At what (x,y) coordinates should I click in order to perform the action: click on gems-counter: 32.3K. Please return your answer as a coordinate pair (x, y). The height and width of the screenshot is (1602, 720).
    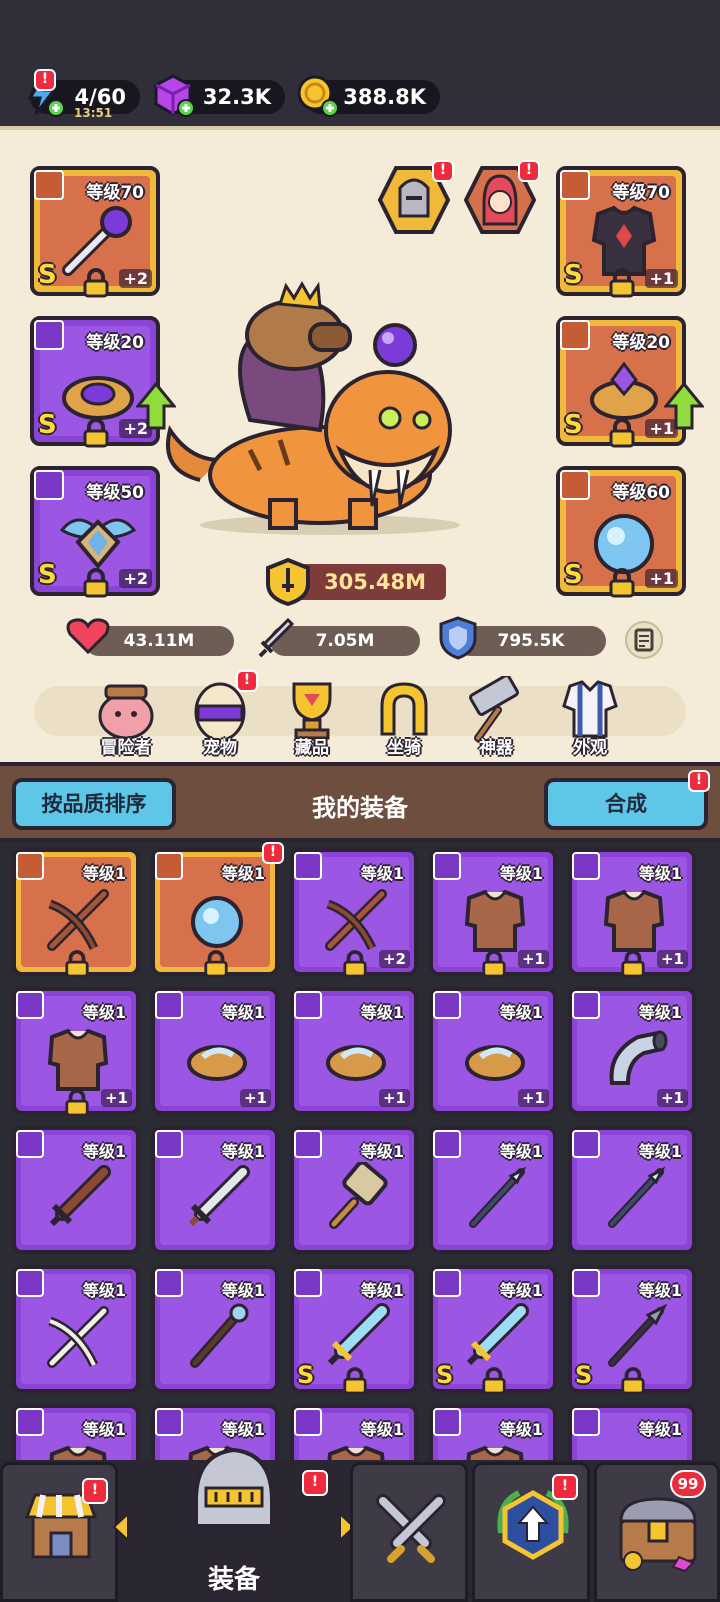
    Looking at the image, I should click on (219, 95).